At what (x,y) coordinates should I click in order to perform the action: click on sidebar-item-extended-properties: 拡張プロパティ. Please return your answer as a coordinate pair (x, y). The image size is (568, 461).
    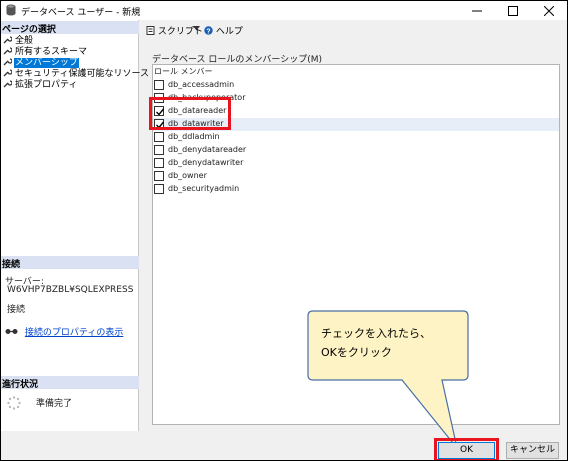
    Looking at the image, I should click on (40, 84).